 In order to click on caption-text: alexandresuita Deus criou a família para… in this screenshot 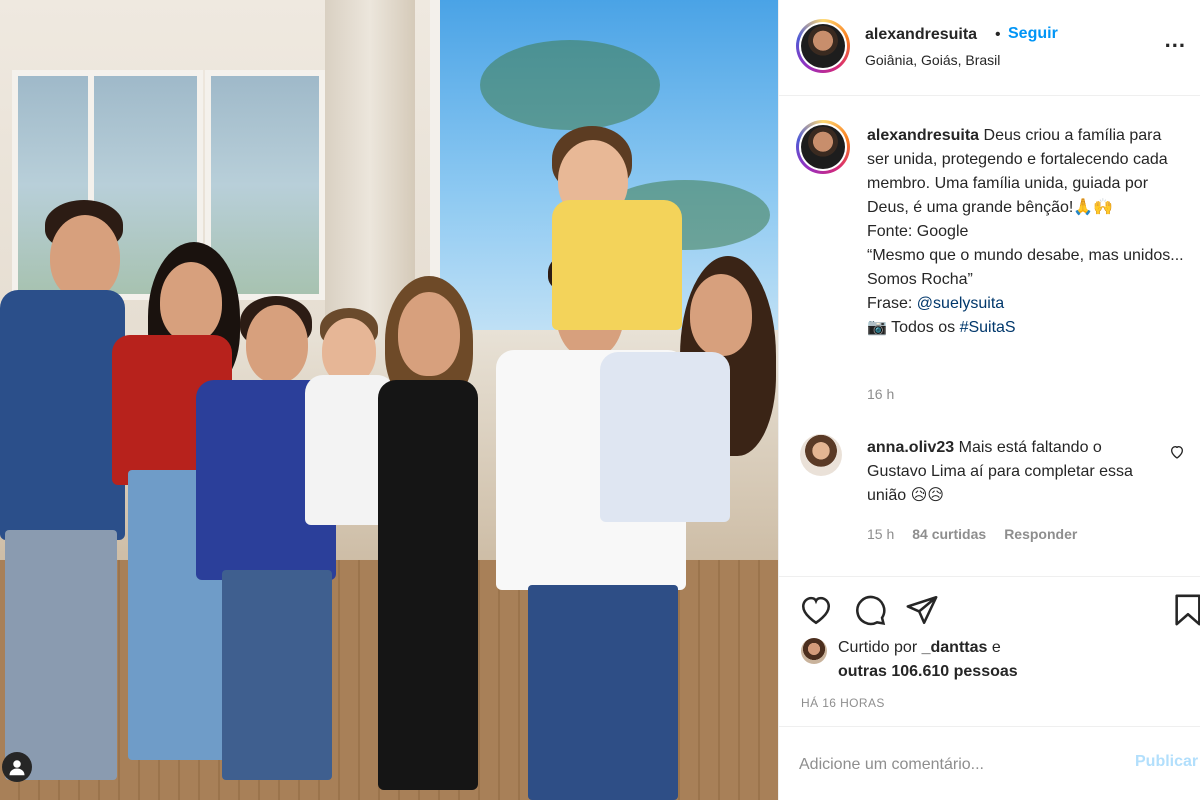, I will do `click(1027, 232)`.